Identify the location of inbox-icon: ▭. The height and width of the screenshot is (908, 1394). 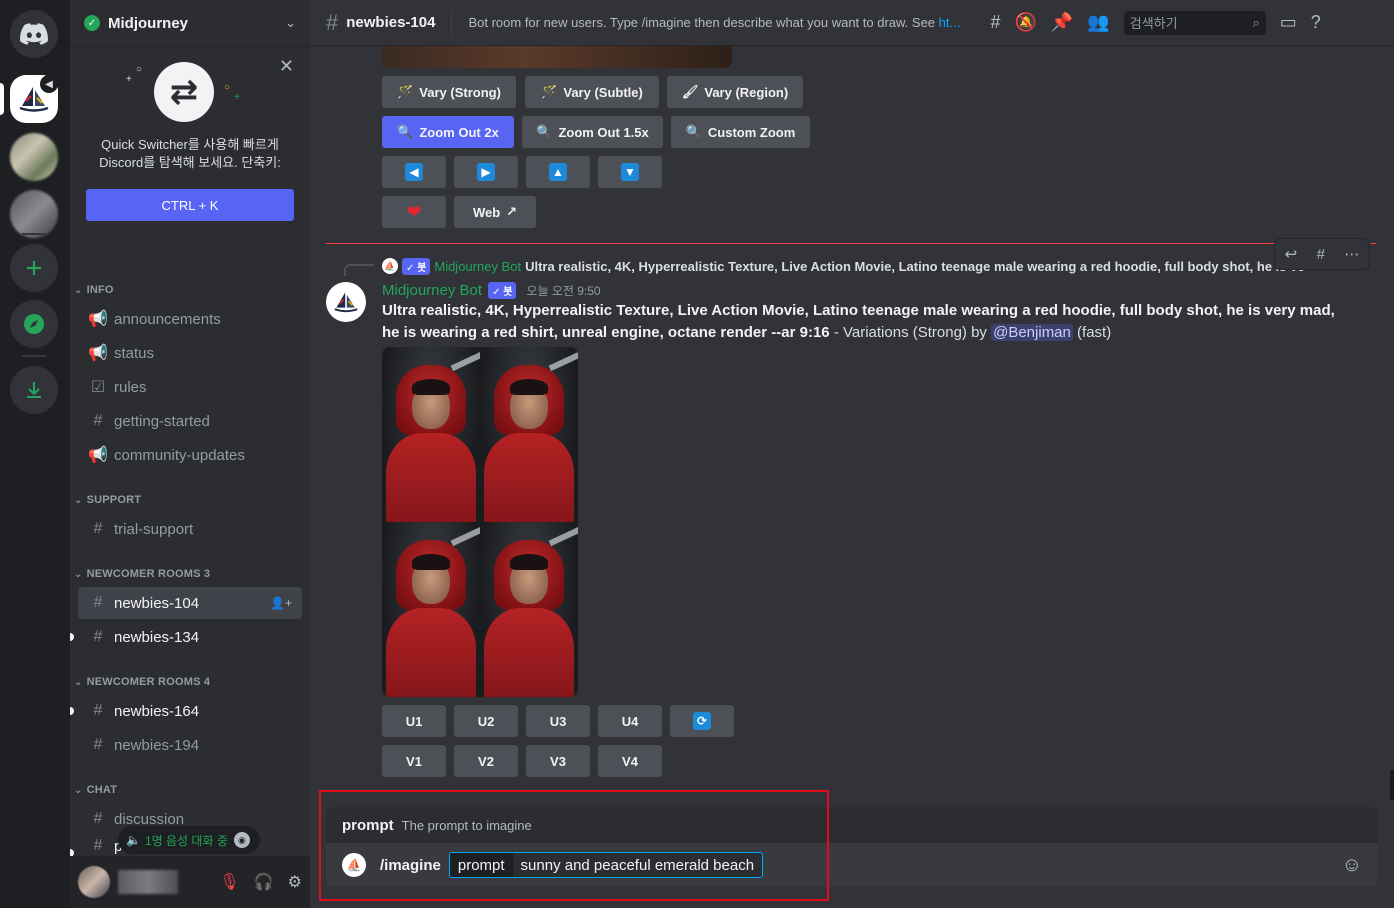
(1288, 22).